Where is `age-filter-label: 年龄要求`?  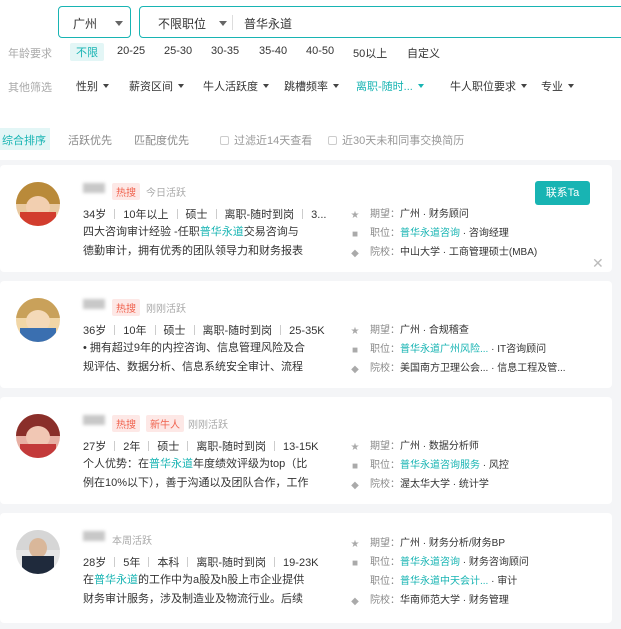
age-filter-label: 年龄要求 is located at coordinates (30, 54).